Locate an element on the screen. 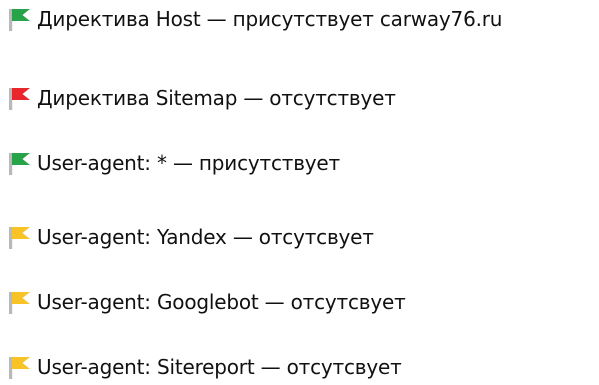  list-item-useragent-yandex: User-agent: Yandex — отсутсвует is located at coordinates (190, 237).